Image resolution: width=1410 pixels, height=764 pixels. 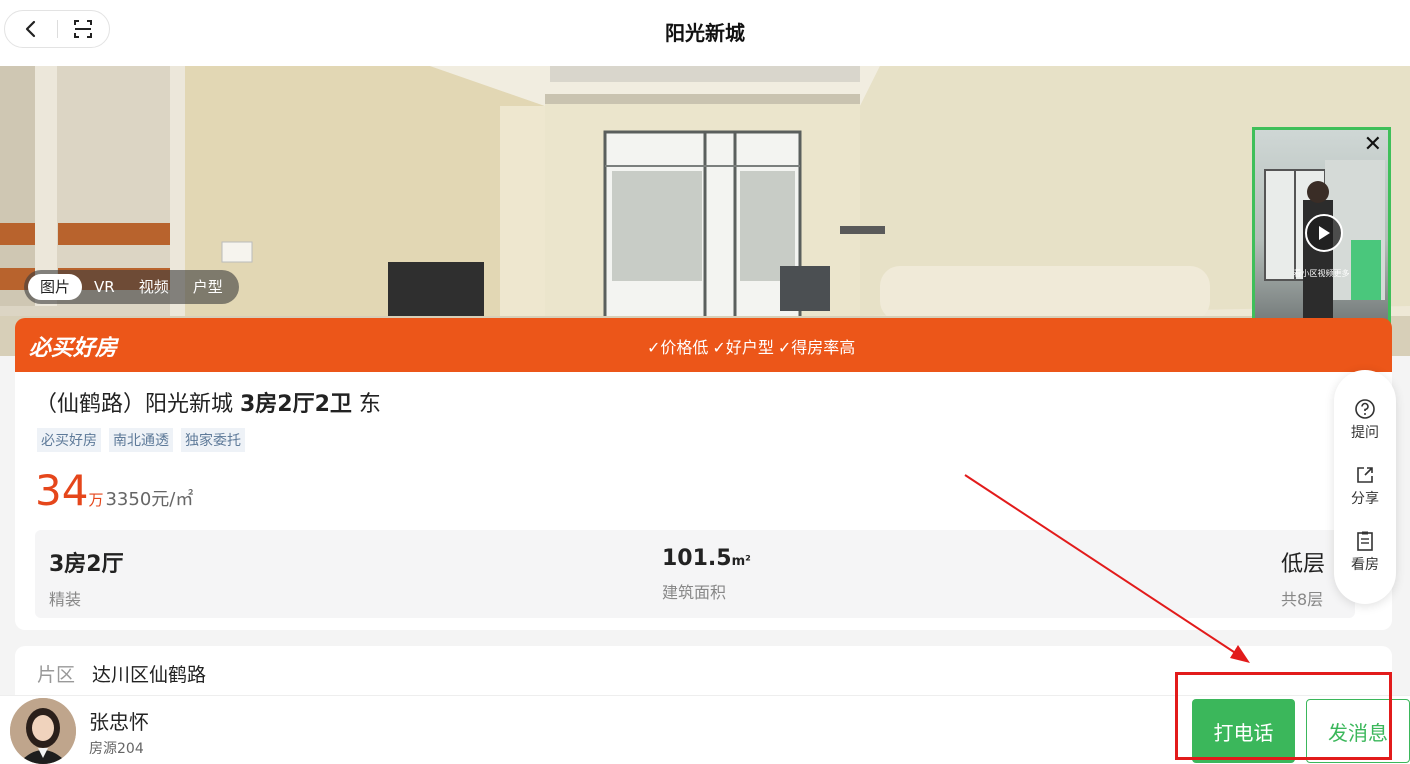 I want to click on district-value: 达川区仙鹤路, so click(x=149, y=675).